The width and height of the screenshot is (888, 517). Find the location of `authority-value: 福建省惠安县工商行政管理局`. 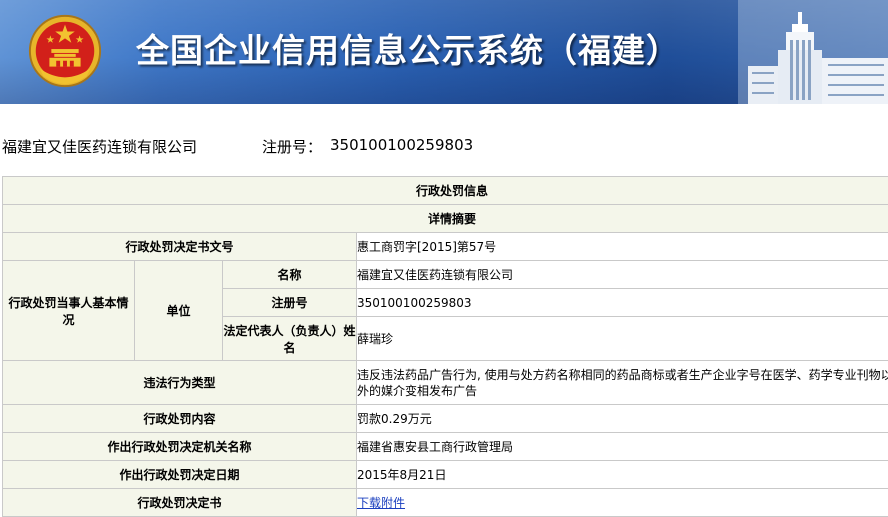

authority-value: 福建省惠安县工商行政管理局 is located at coordinates (622, 447).